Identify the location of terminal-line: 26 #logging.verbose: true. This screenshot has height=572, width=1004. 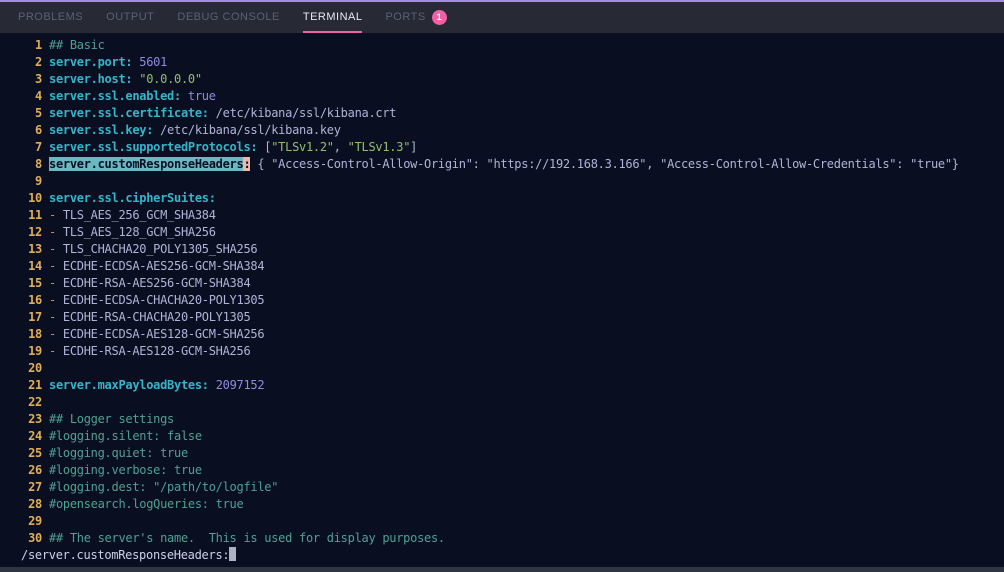
(512, 470).